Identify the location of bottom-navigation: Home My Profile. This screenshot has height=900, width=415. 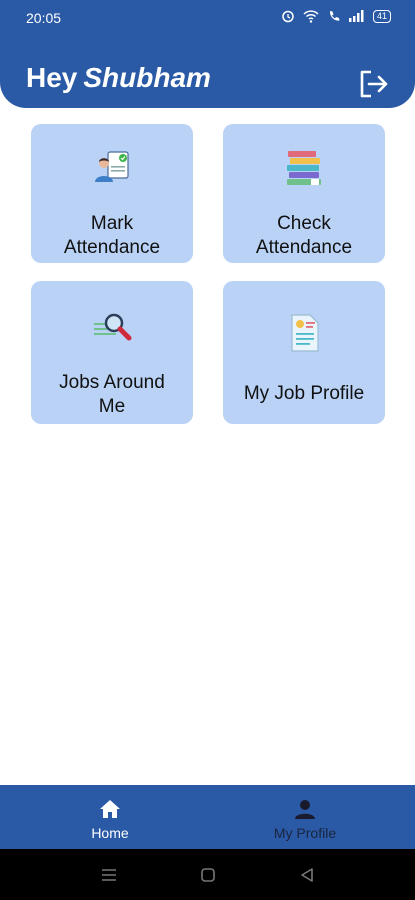
(207, 817).